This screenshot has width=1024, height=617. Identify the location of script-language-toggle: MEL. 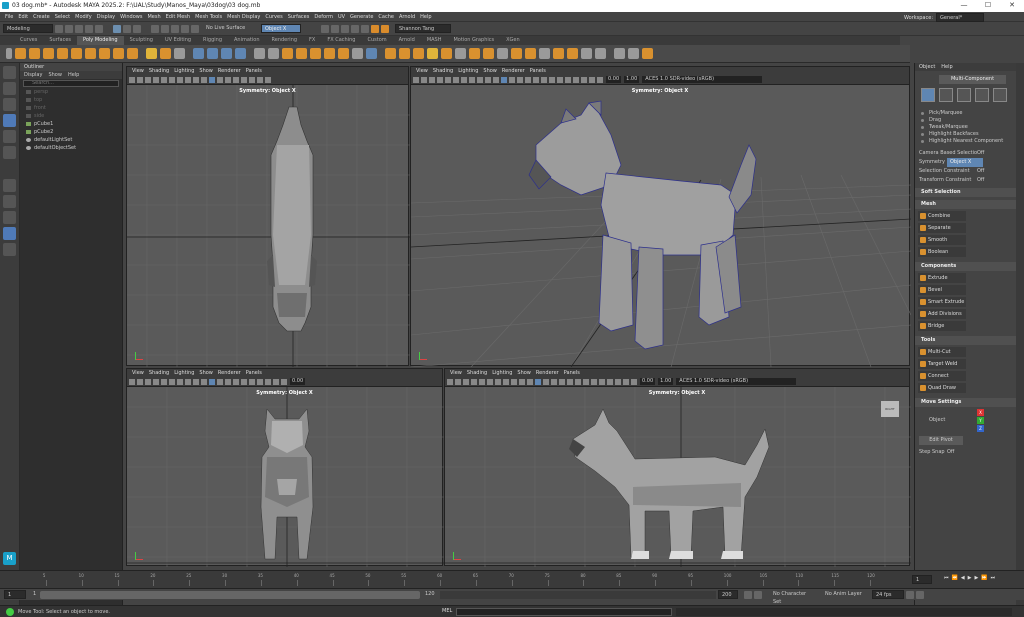
(447, 611).